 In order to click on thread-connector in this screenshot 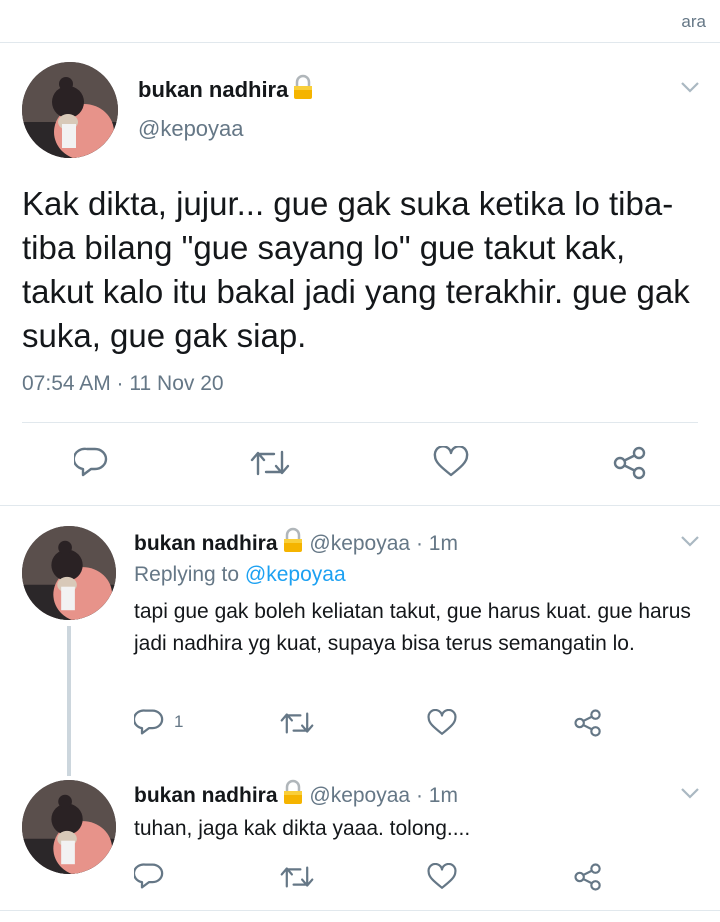, I will do `click(69, 701)`.